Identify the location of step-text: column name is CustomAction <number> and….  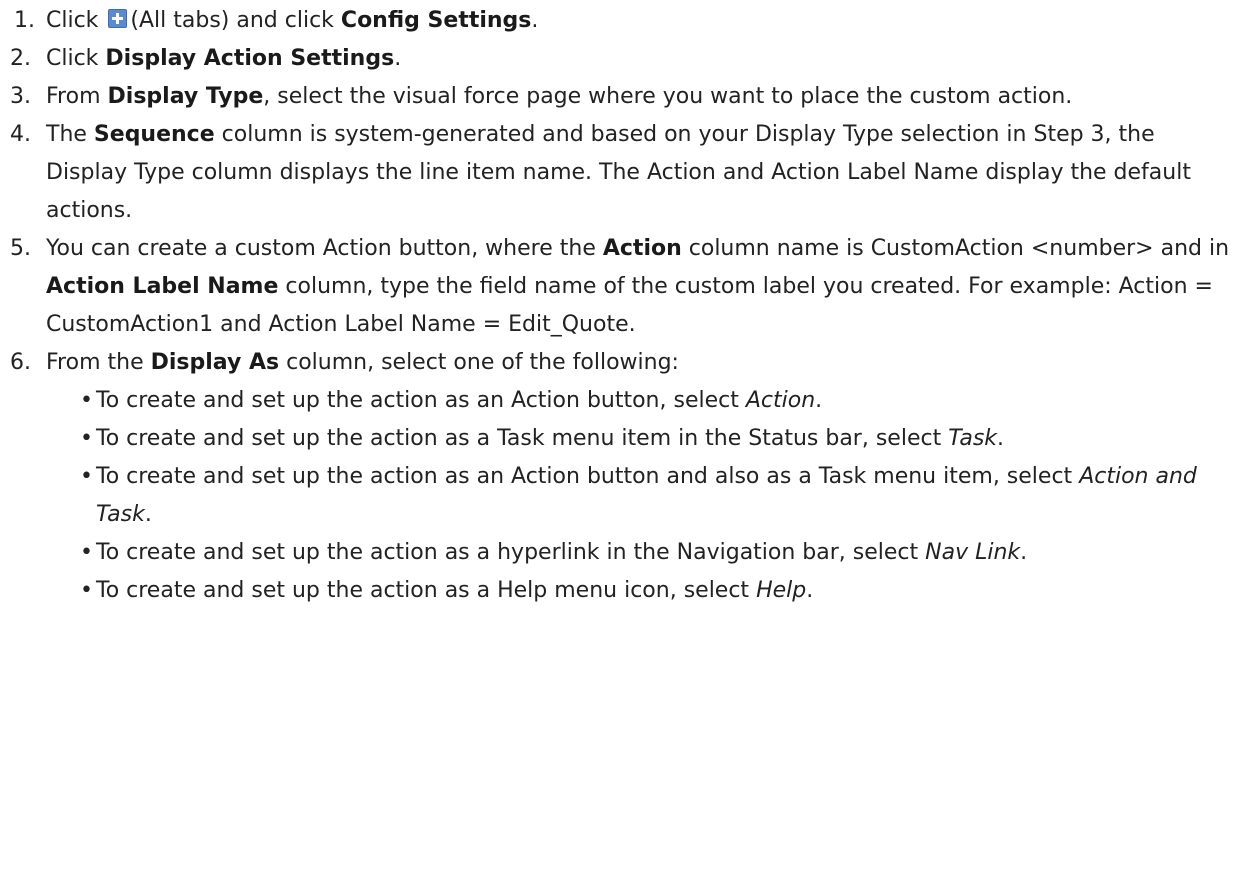
(959, 248).